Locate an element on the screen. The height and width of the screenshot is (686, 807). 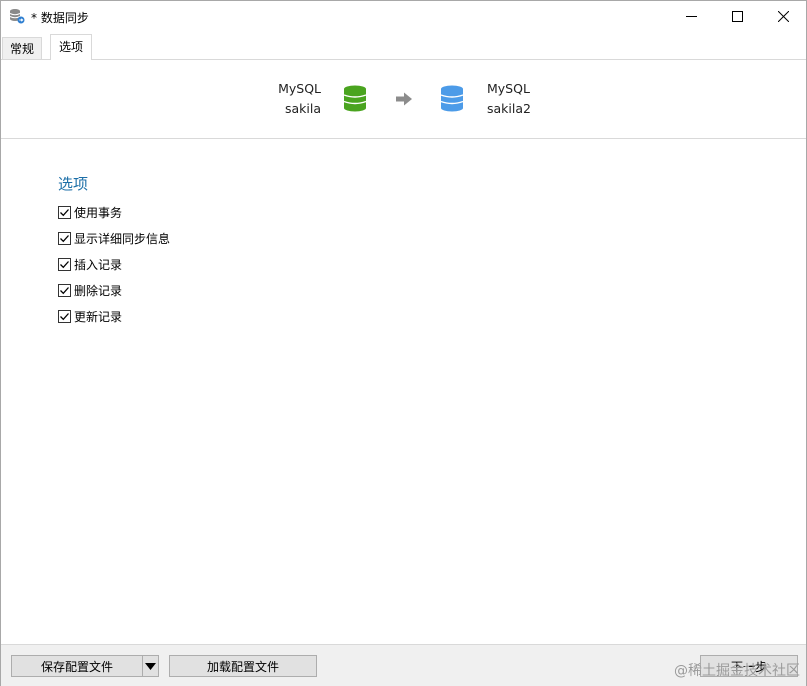
source-type: MySQL is located at coordinates (299, 88).